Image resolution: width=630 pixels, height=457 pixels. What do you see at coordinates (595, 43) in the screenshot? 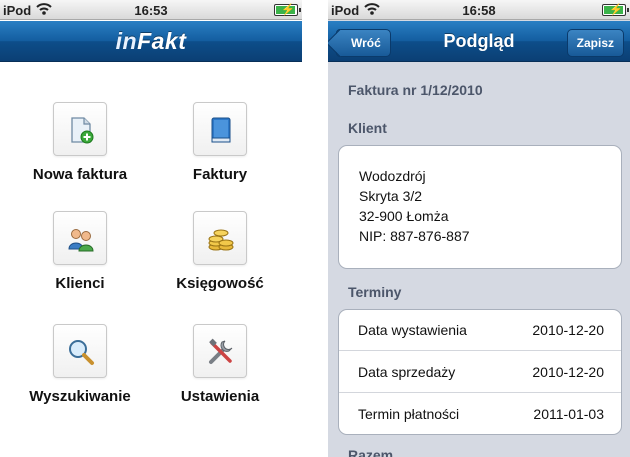
I see `save-button: Zapisz` at bounding box center [595, 43].